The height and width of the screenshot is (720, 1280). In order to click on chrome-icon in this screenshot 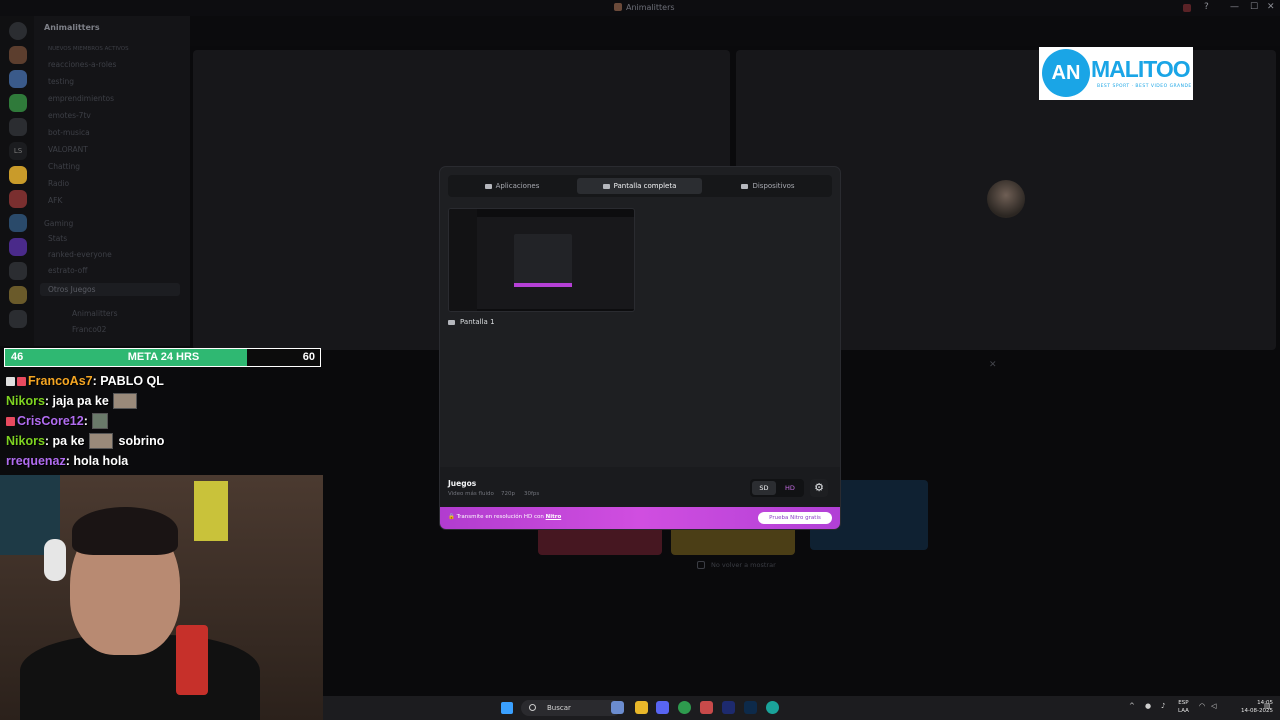, I will do `click(684, 707)`.